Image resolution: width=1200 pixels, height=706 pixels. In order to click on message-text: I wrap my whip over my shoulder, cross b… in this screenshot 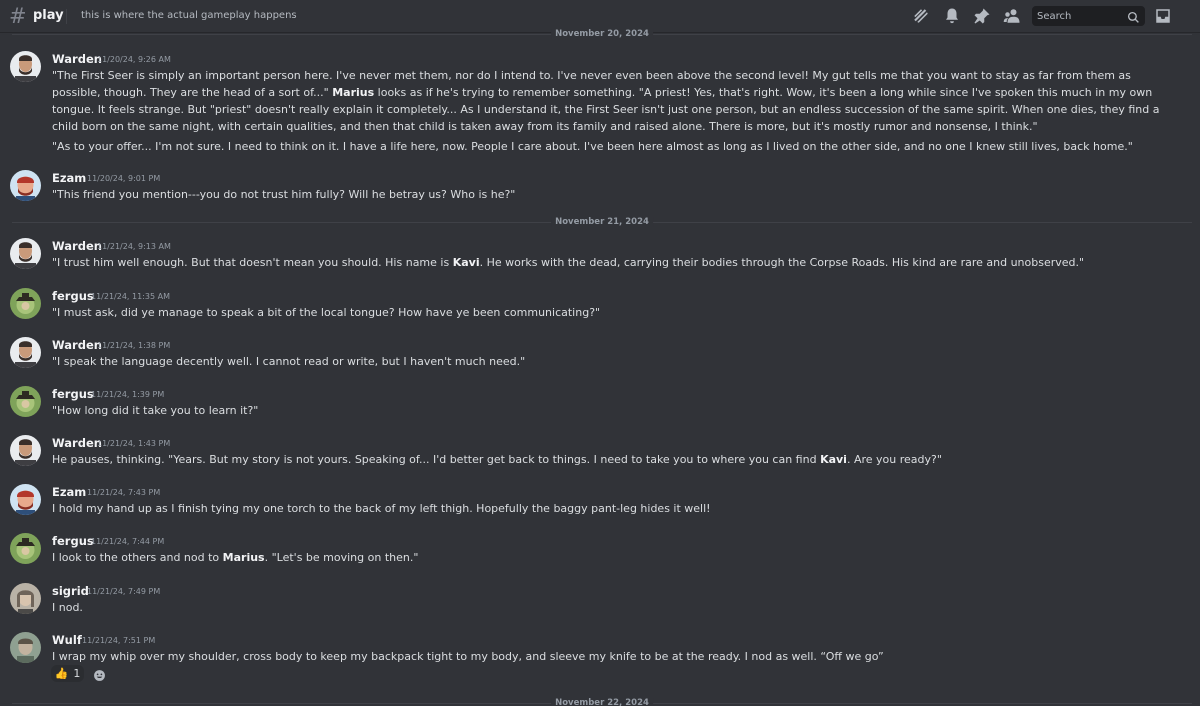, I will do `click(468, 656)`.